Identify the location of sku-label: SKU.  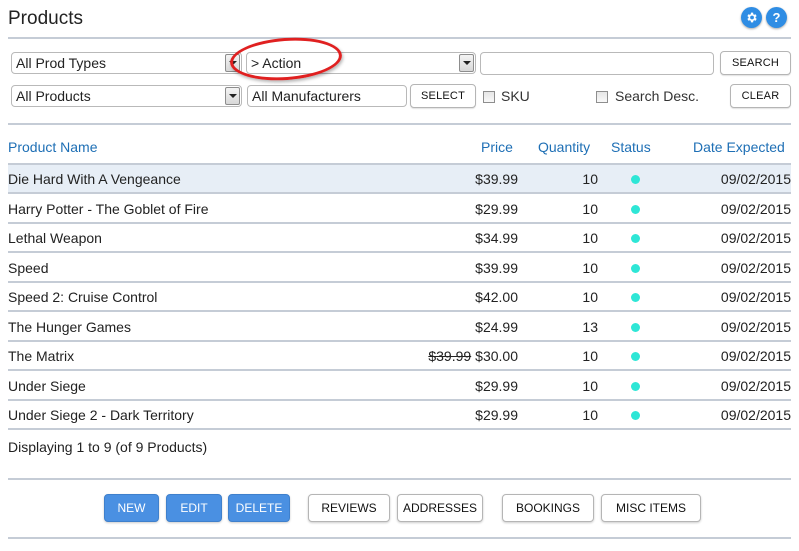
(515, 96).